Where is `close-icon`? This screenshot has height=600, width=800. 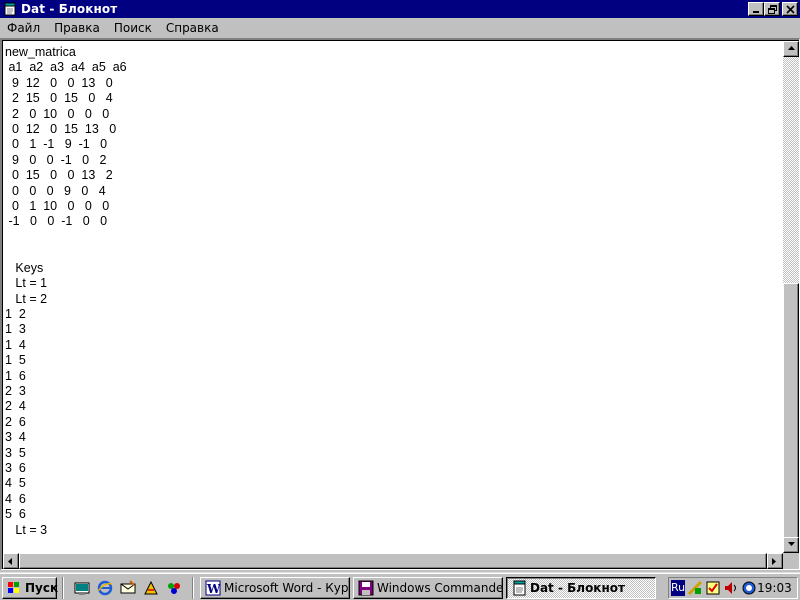 close-icon is located at coordinates (790, 9).